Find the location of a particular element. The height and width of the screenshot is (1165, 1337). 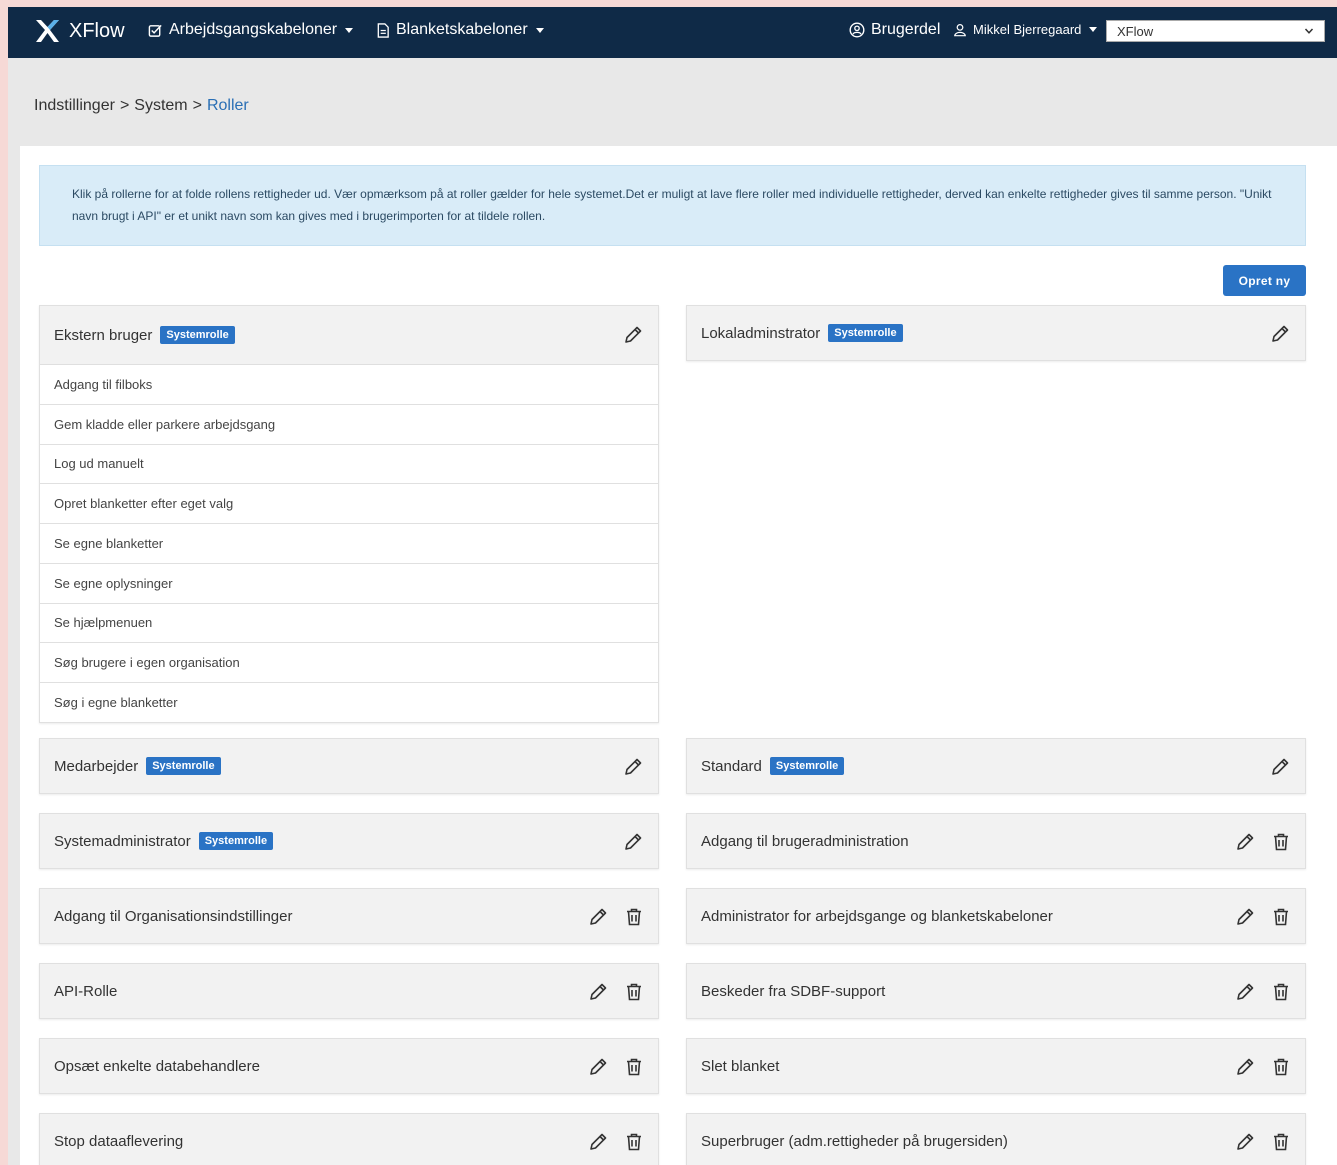

breadcrumb: Indstillinger > System > Roller is located at coordinates (141, 106).